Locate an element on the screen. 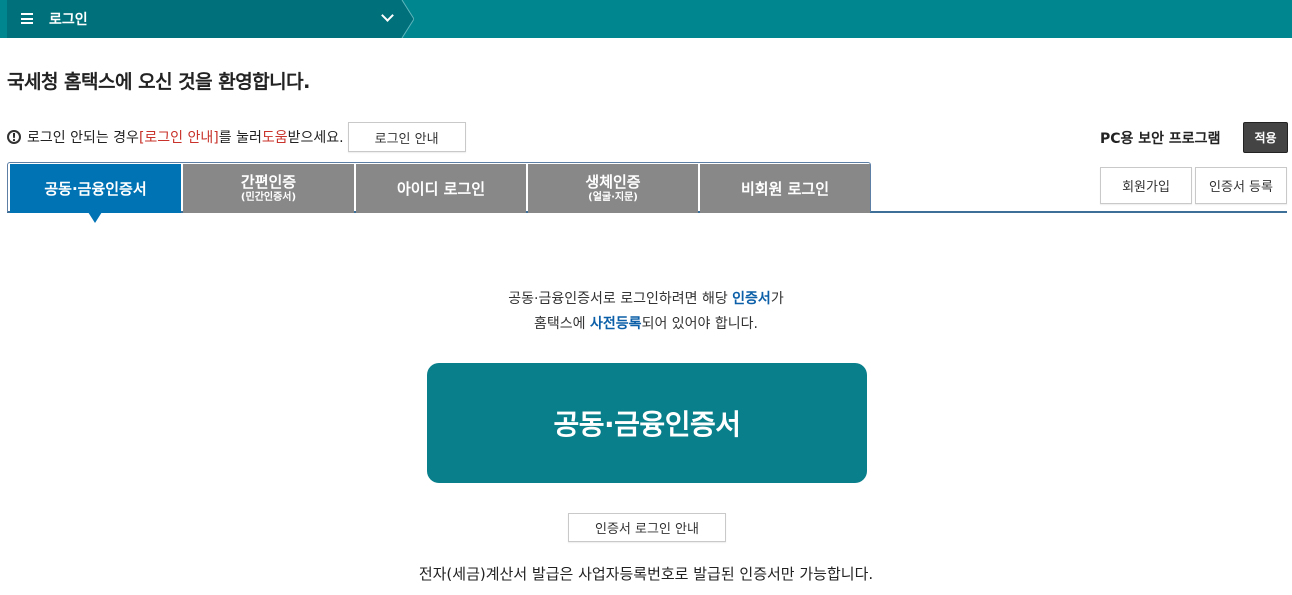 The width and height of the screenshot is (1292, 595). tab-joint-certificate: 공동·금융인증서 is located at coordinates (95, 188).